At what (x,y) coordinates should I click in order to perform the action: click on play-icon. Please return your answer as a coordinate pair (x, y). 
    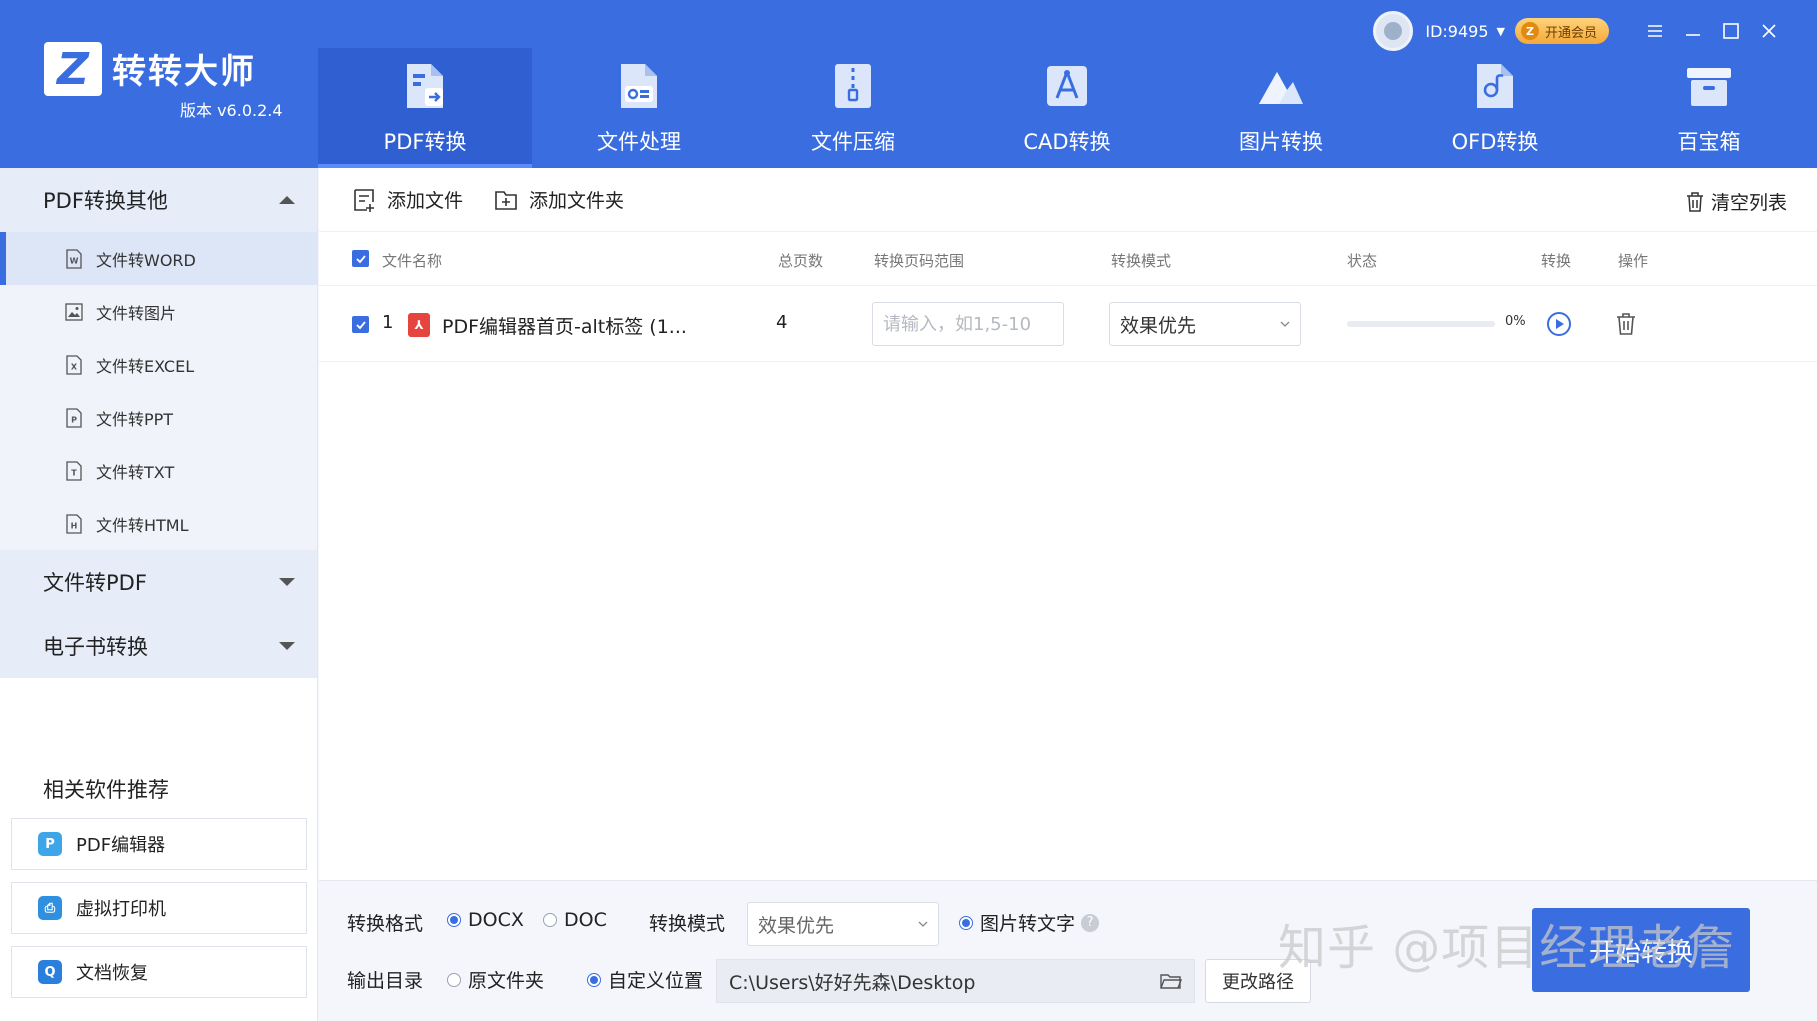
    Looking at the image, I should click on (1559, 324).